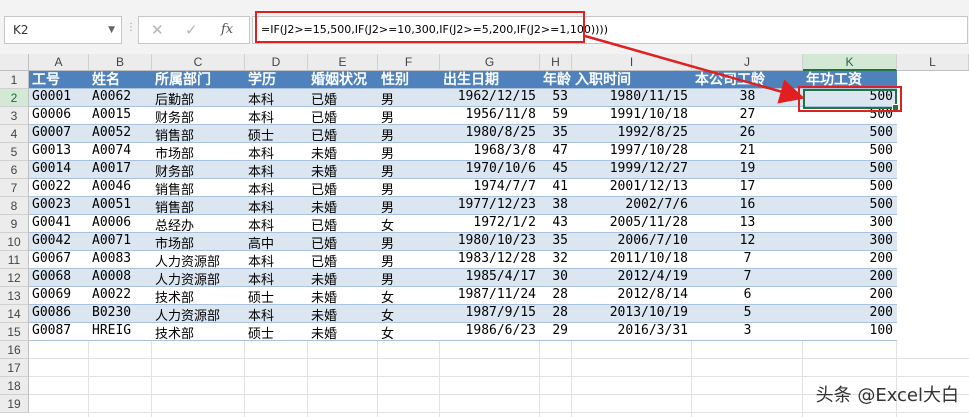 The image size is (969, 417). I want to click on table-cell: 1985/4/17, so click(490, 278).